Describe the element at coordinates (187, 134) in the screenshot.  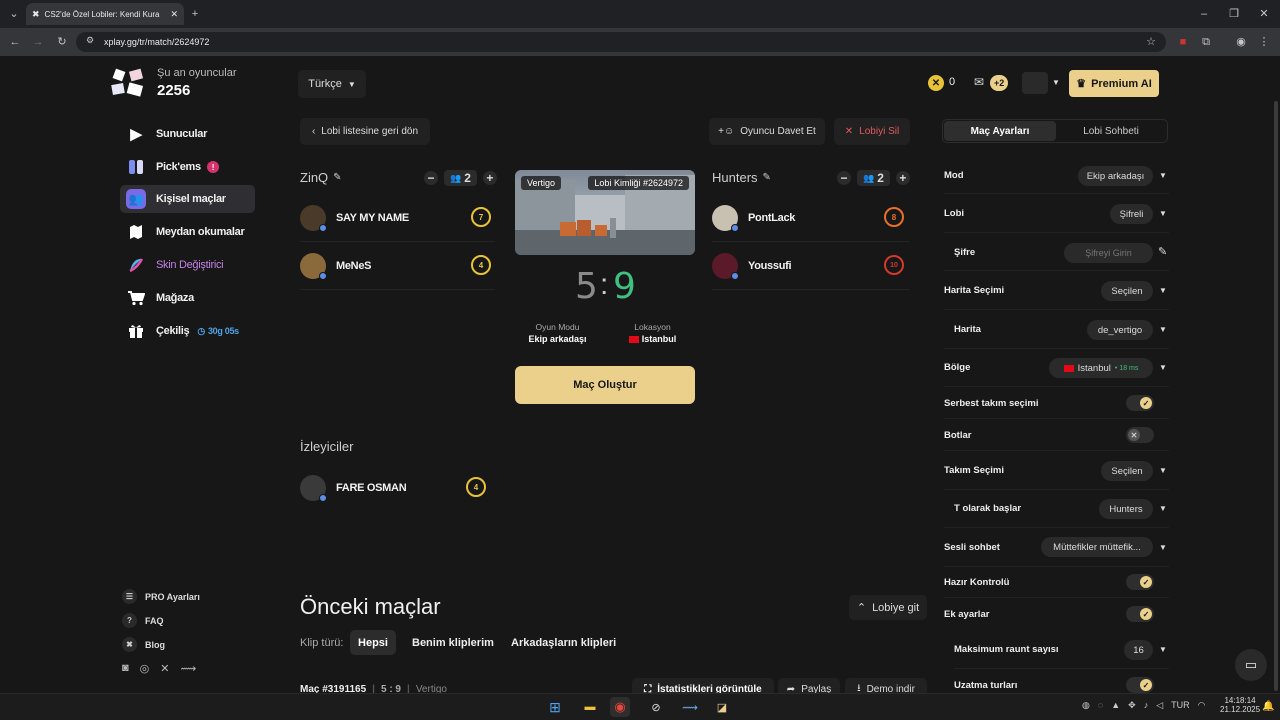
I see `sidebar-item-servers: ▶ Sunucular` at that location.